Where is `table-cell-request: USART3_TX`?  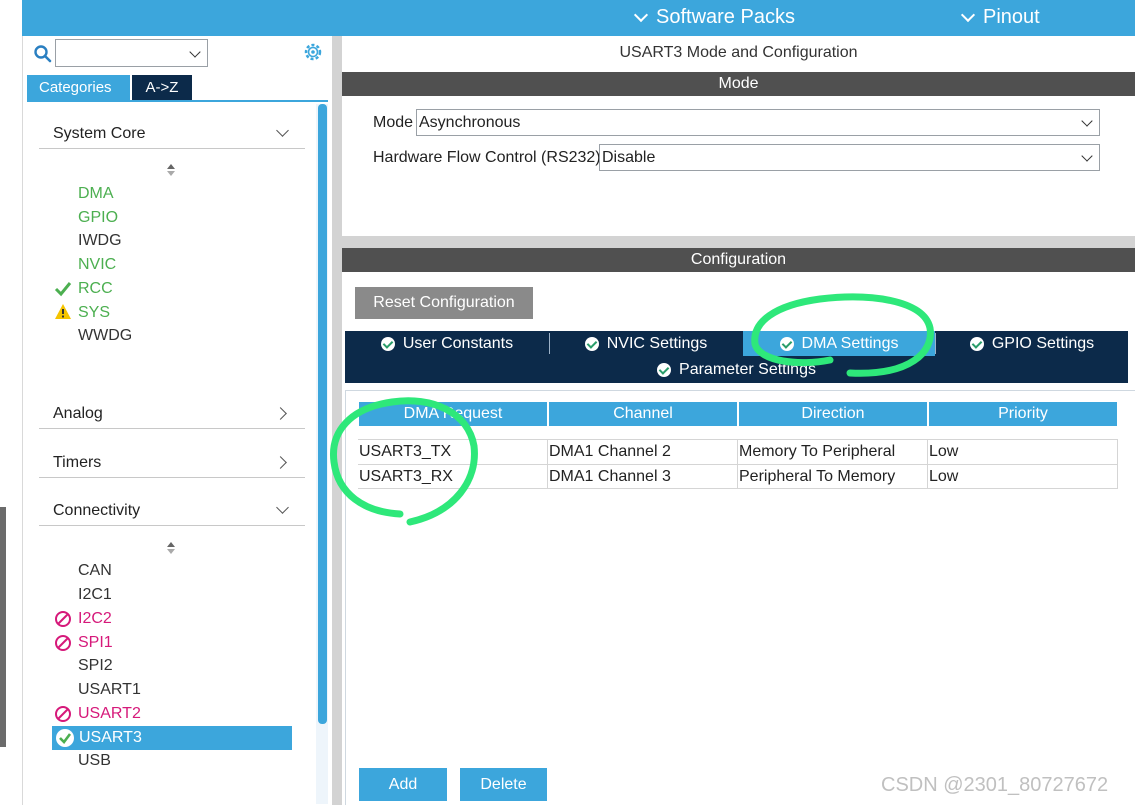 table-cell-request: USART3_TX is located at coordinates (405, 451).